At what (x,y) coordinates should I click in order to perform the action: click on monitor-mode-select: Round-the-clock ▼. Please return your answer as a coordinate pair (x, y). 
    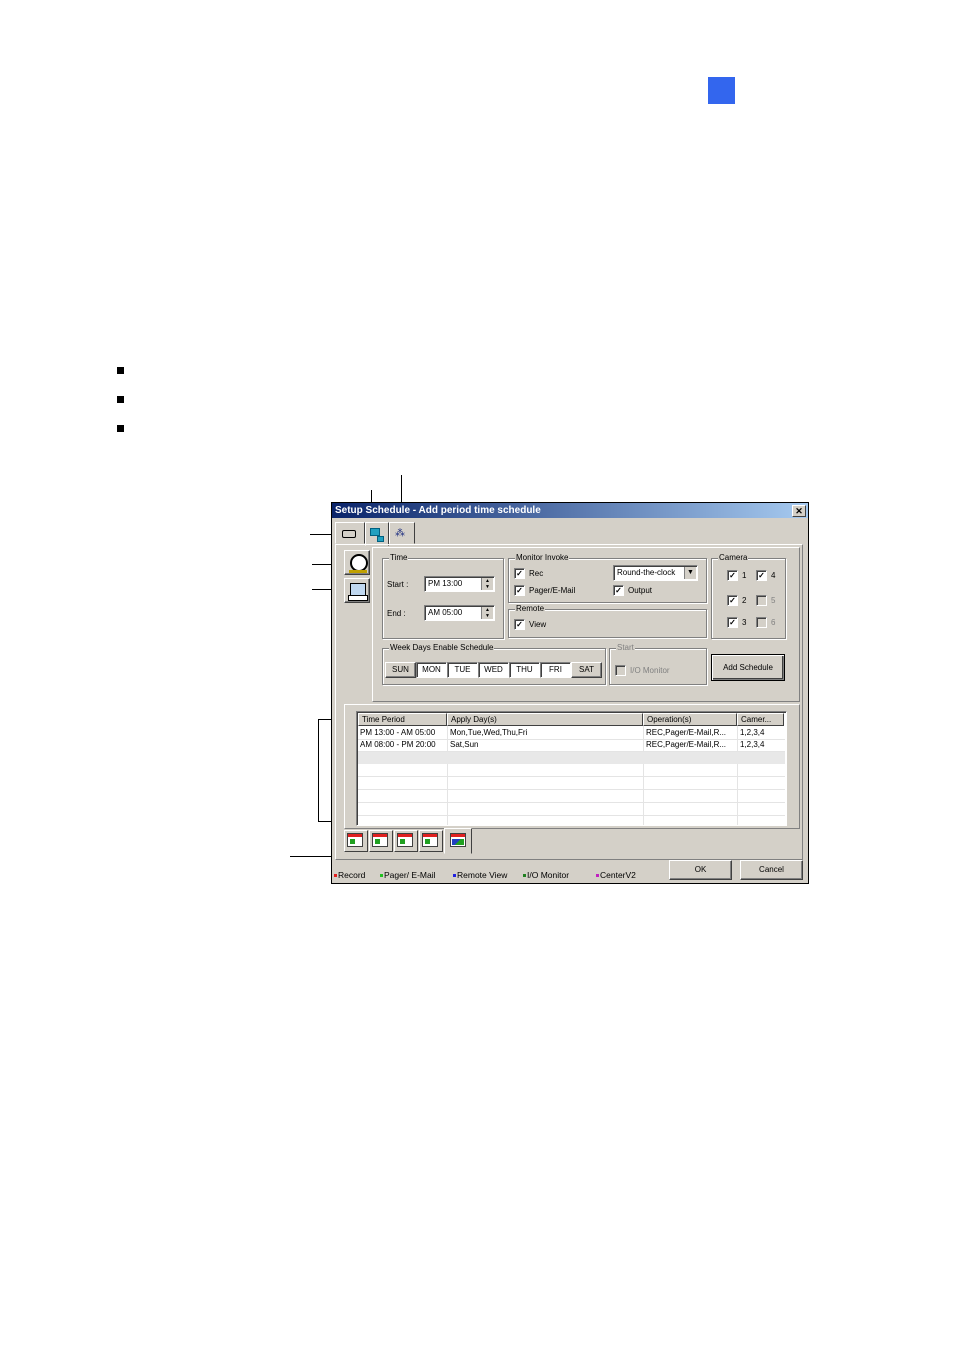
    Looking at the image, I should click on (655, 573).